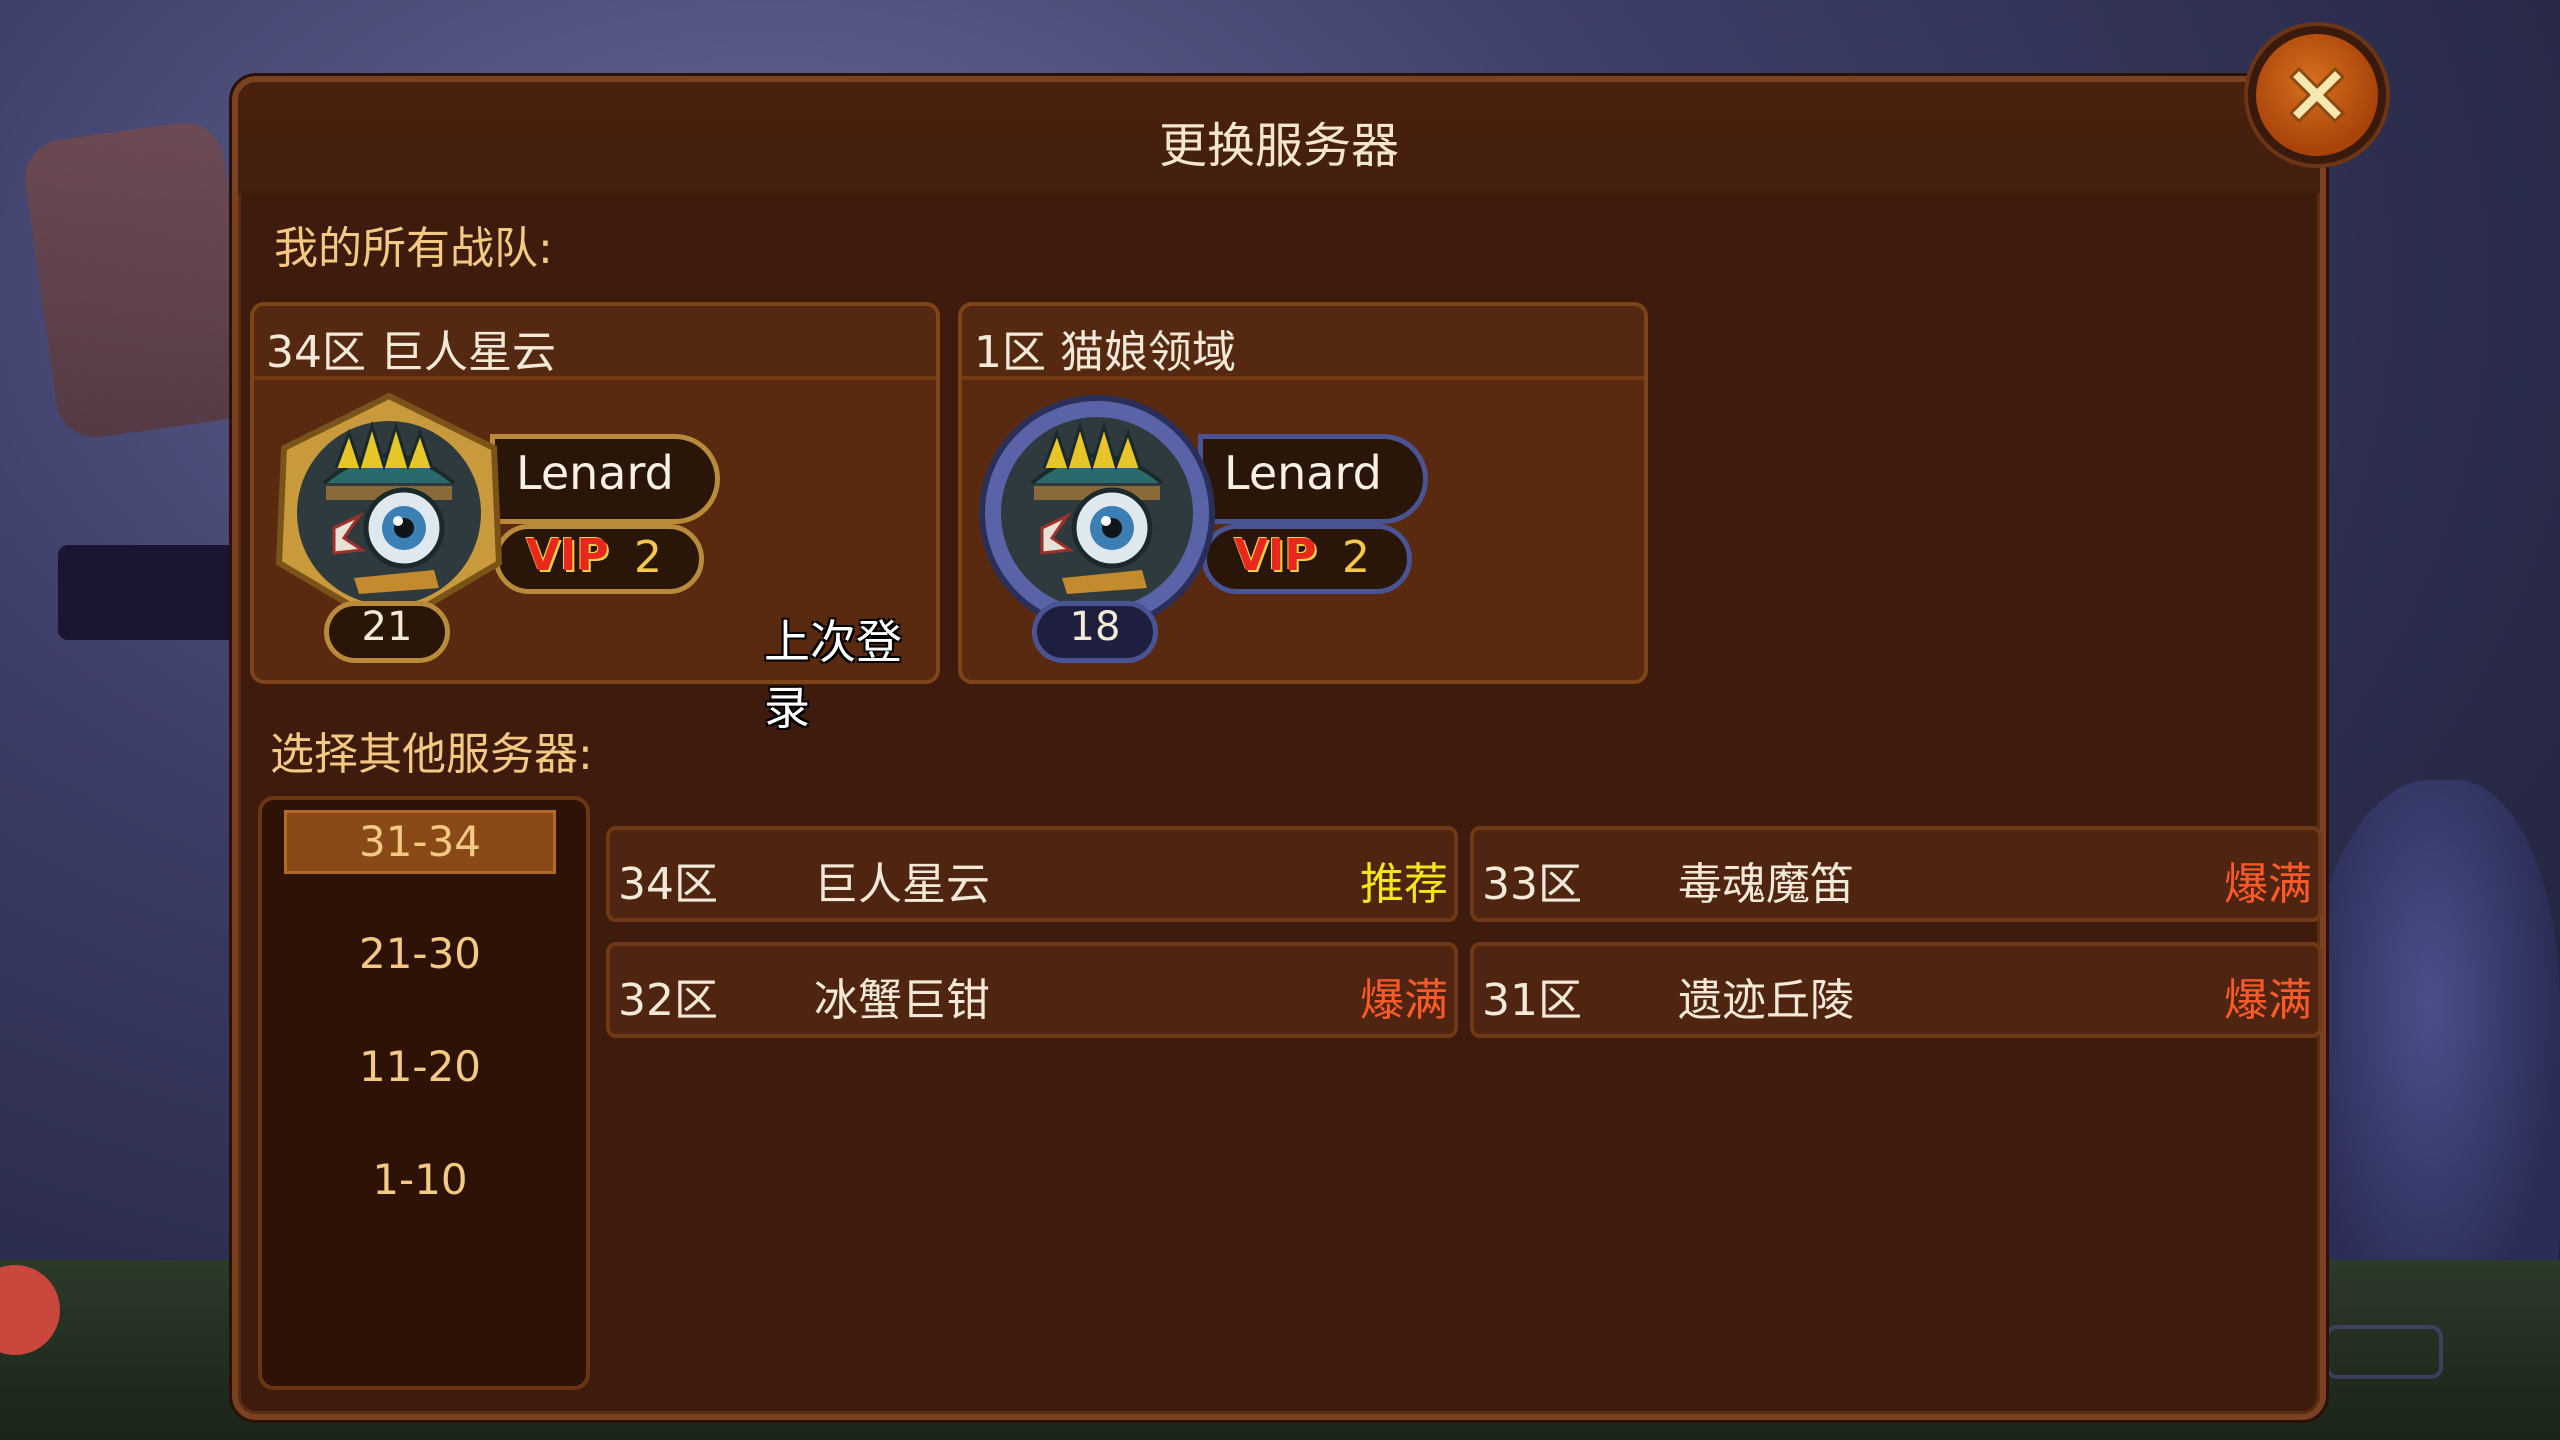 This screenshot has width=2560, height=1440. I want to click on player-level: 21, so click(387, 627).